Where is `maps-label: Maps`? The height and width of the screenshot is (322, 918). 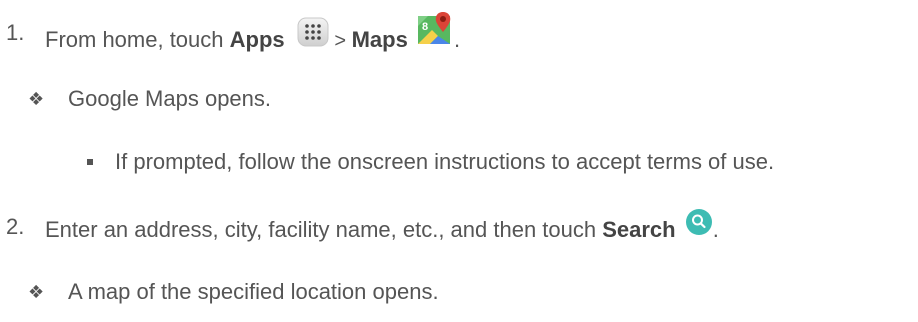
maps-label: Maps is located at coordinates (379, 39).